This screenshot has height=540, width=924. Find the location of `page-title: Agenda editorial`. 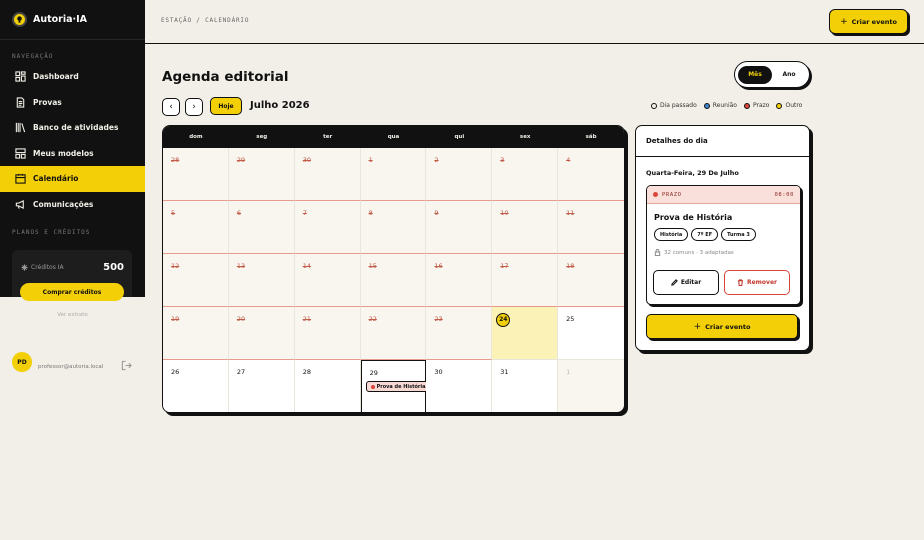

page-title: Agenda editorial is located at coordinates (225, 77).